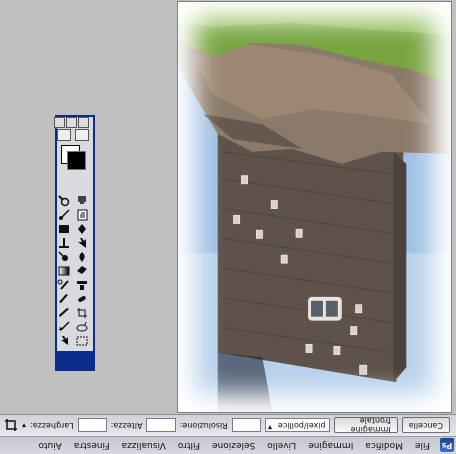 The width and height of the screenshot is (456, 454). I want to click on menu-aiuto: Aiuto, so click(49, 446).